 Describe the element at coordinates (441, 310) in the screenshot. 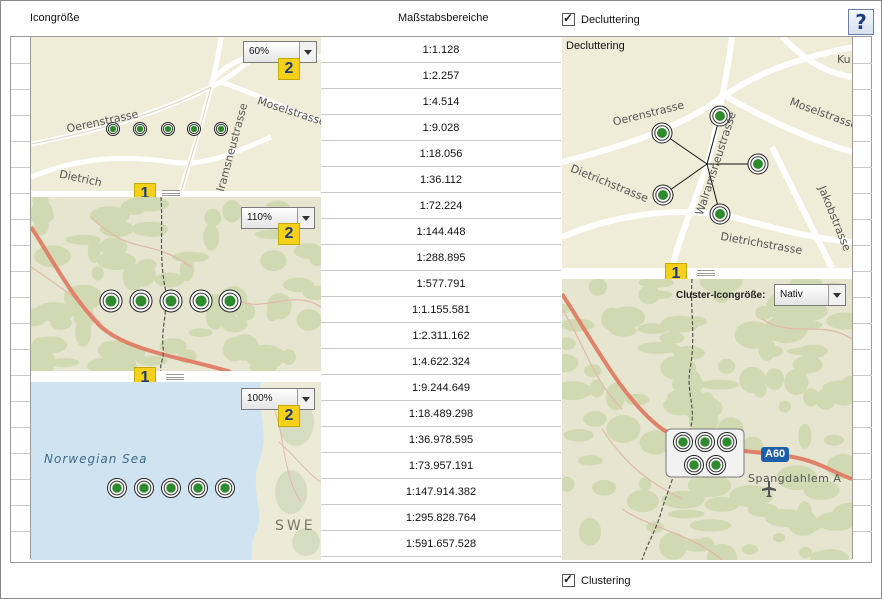

I see `scale-row: 1:1.155.581` at that location.